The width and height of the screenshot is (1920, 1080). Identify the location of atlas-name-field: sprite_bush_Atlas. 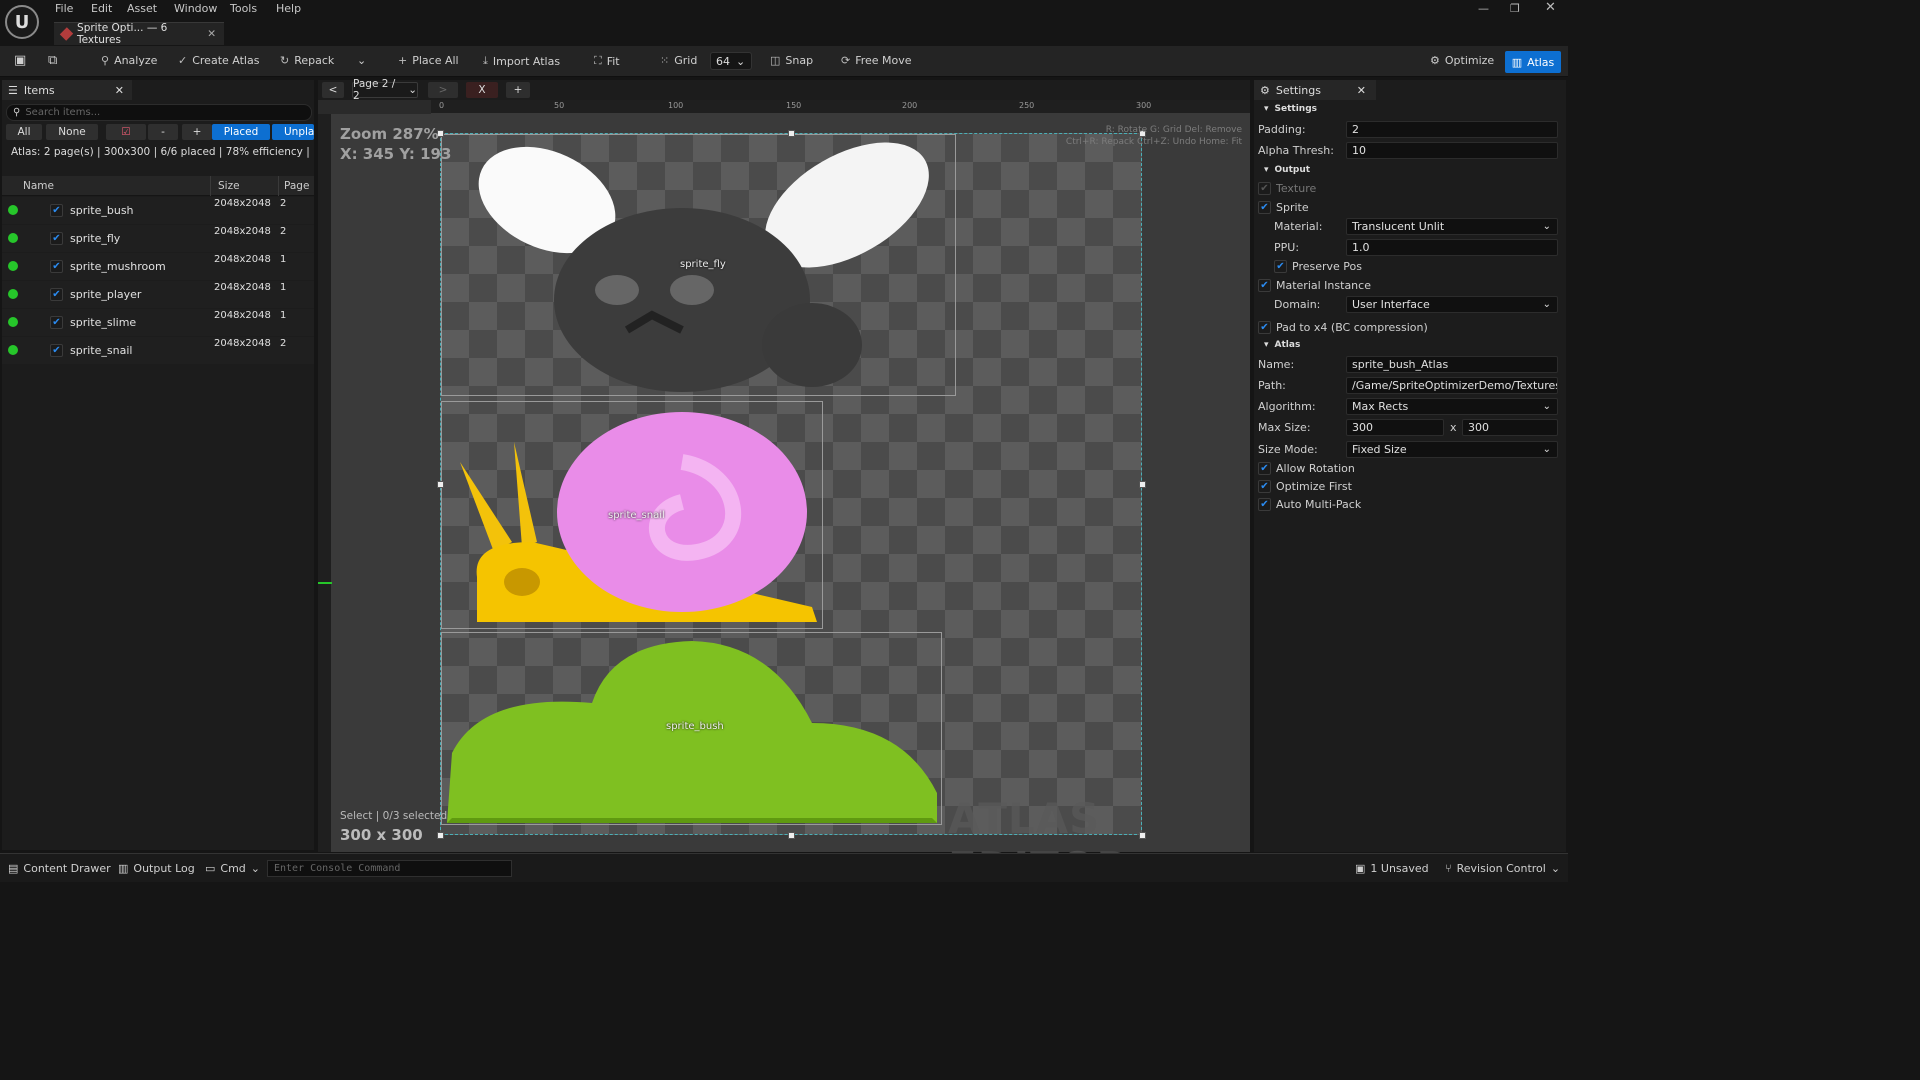
(1452, 364).